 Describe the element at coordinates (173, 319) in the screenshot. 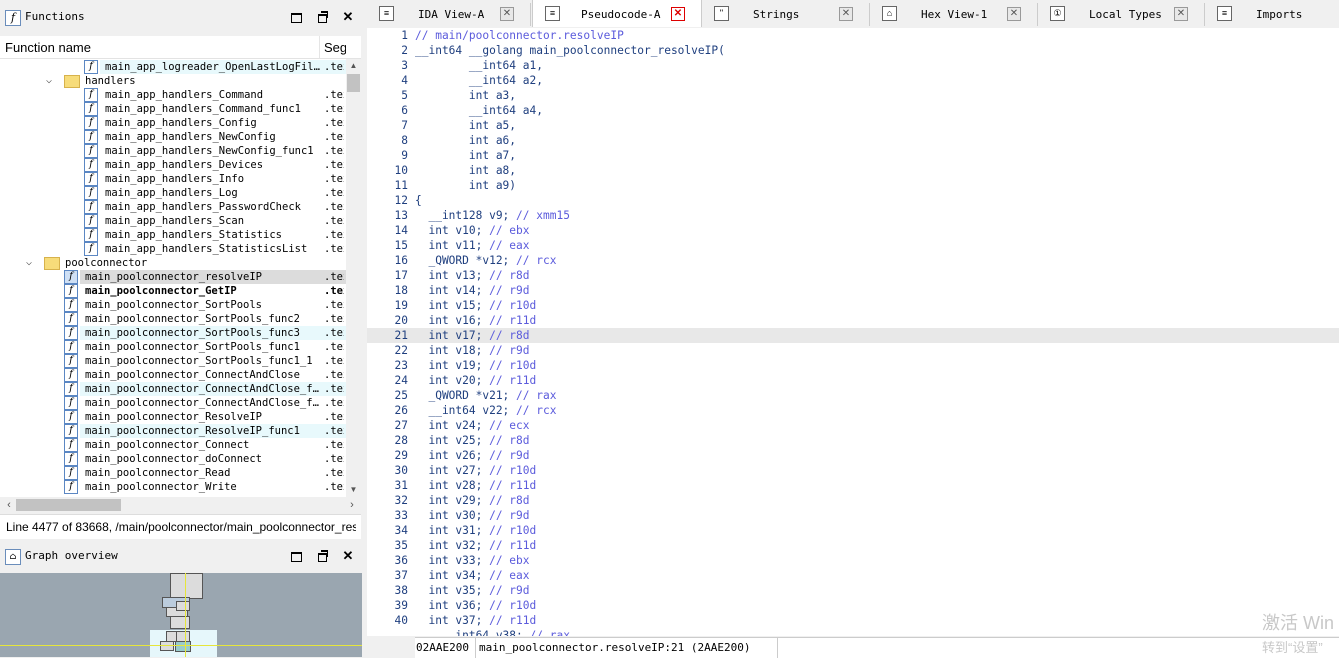

I see `function-row: f main_poolconnector_SortPools_func2 .text` at that location.